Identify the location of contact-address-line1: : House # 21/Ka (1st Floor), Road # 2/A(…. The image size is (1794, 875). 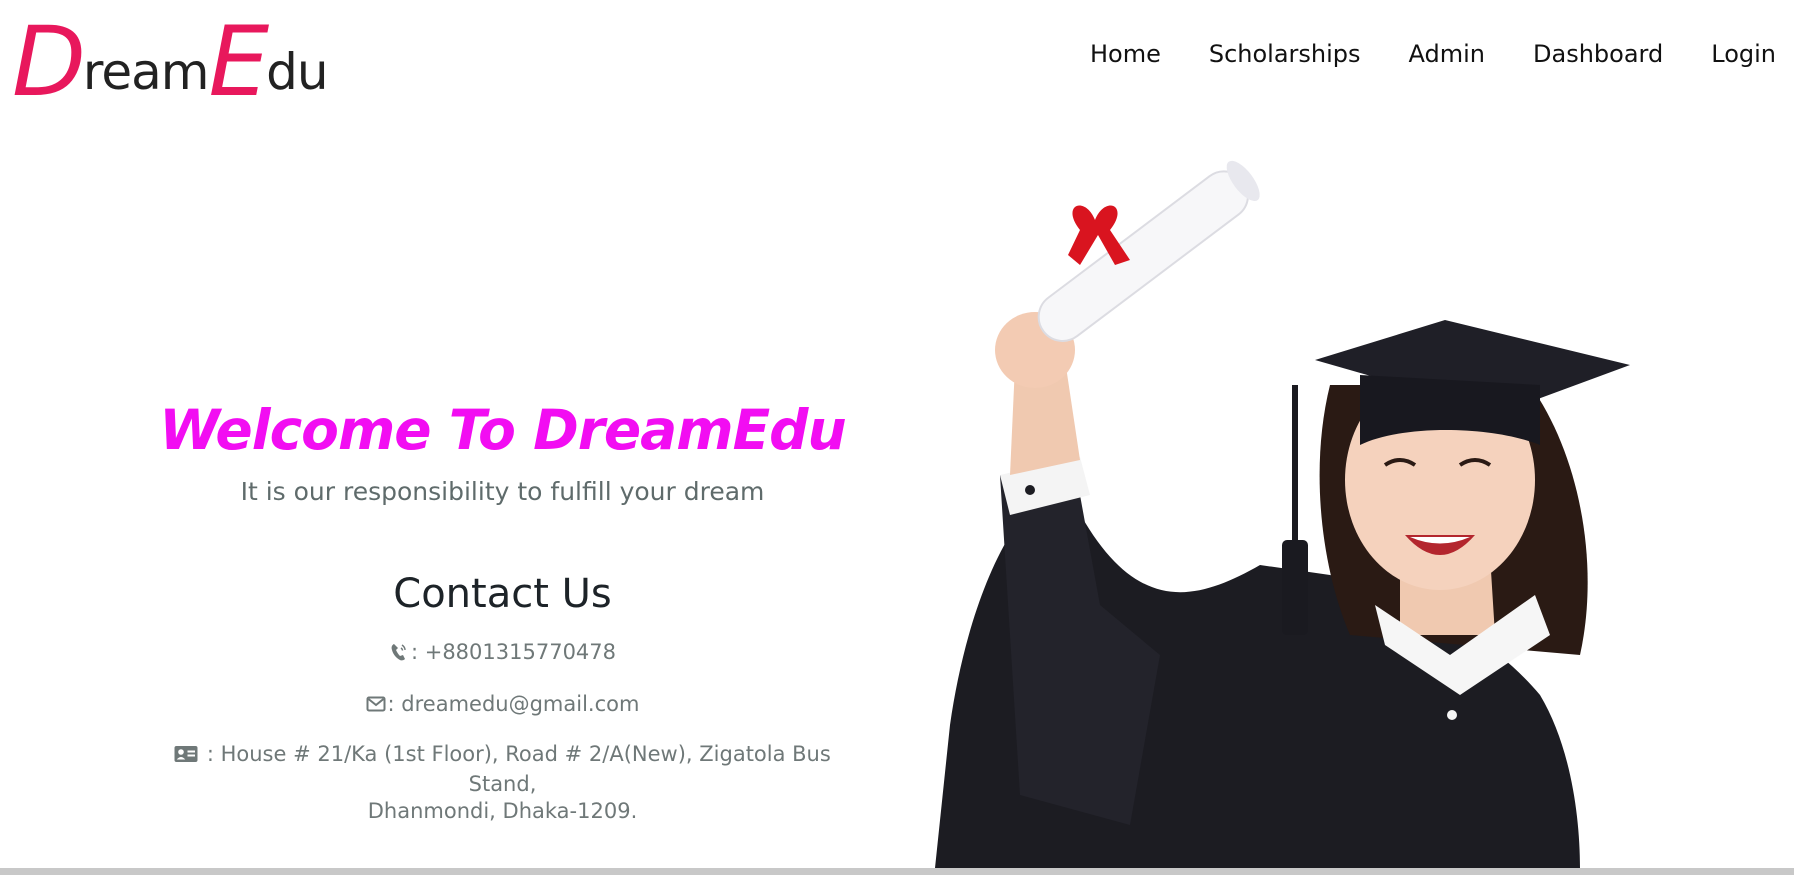
(515, 769).